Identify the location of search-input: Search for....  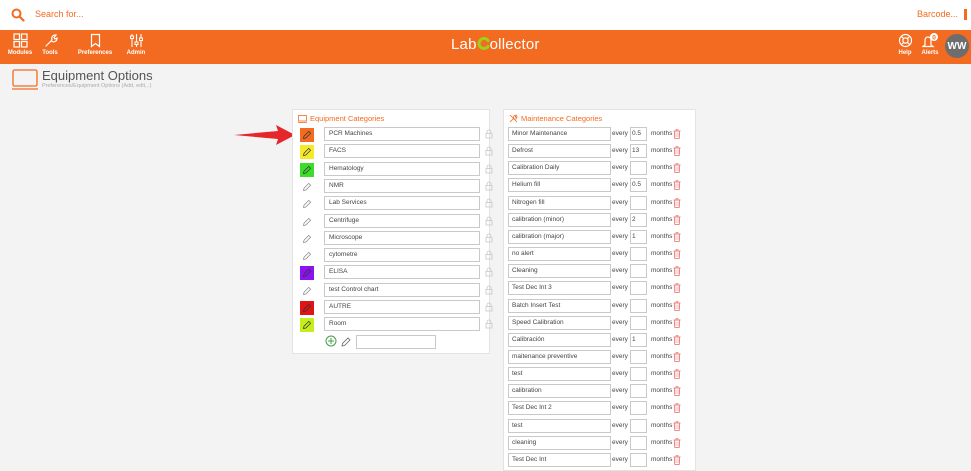
(59, 14).